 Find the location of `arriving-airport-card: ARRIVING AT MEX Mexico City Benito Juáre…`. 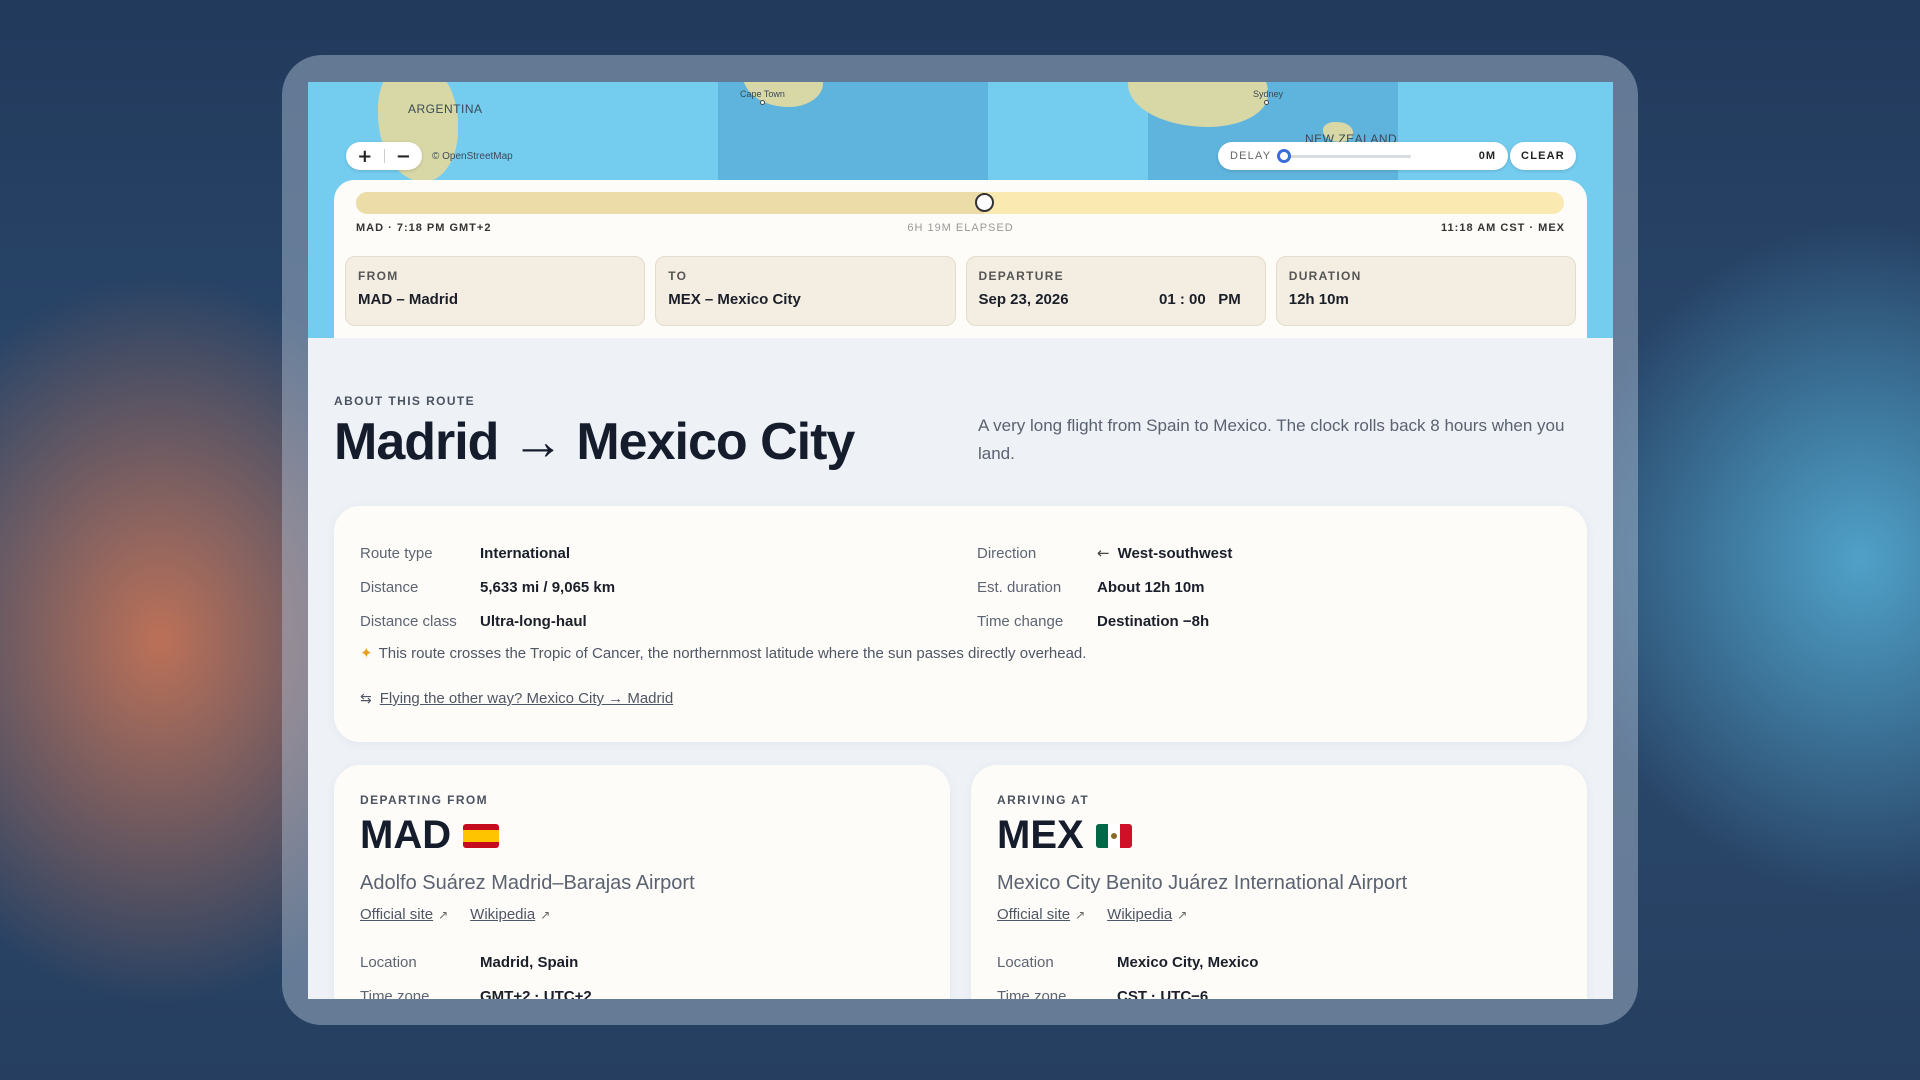

arriving-airport-card: ARRIVING AT MEX Mexico City Benito Juáre… is located at coordinates (1279, 882).